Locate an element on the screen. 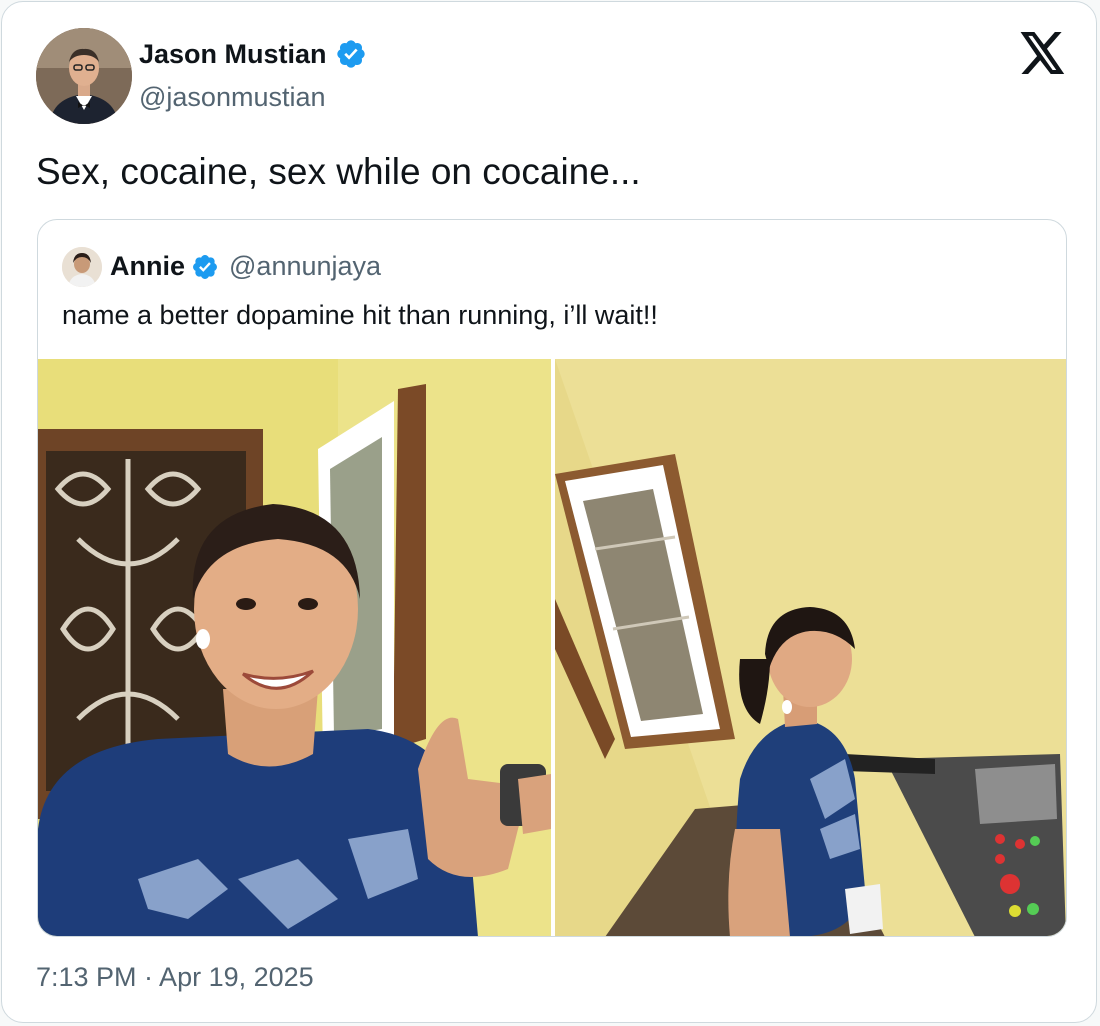 This screenshot has width=1100, height=1026. x-logo-icon is located at coordinates (1043, 53).